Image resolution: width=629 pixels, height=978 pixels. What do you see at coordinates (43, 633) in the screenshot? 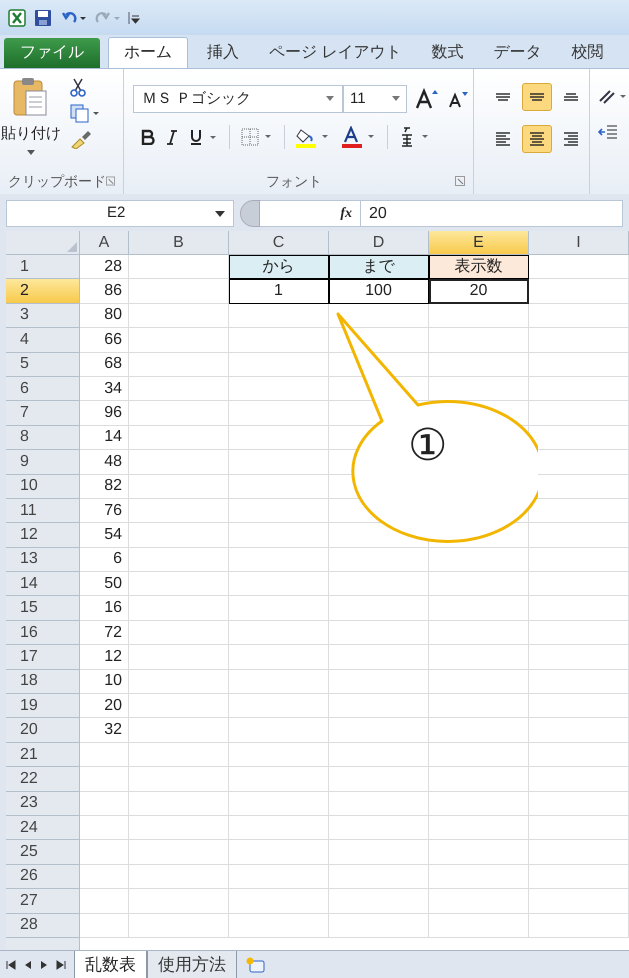
I see `row-header: 16` at bounding box center [43, 633].